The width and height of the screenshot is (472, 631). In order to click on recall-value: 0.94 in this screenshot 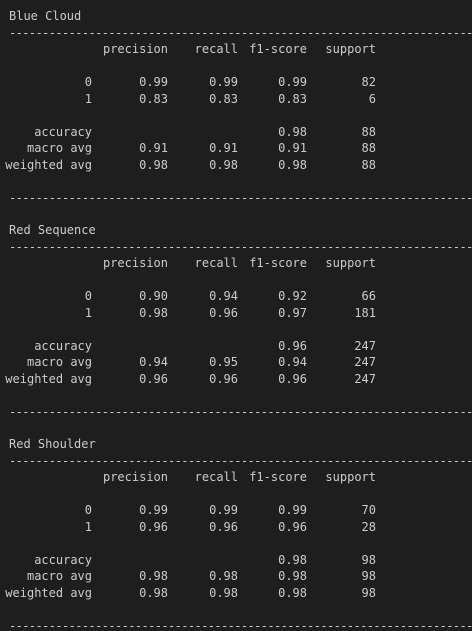, I will do `click(223, 296)`.